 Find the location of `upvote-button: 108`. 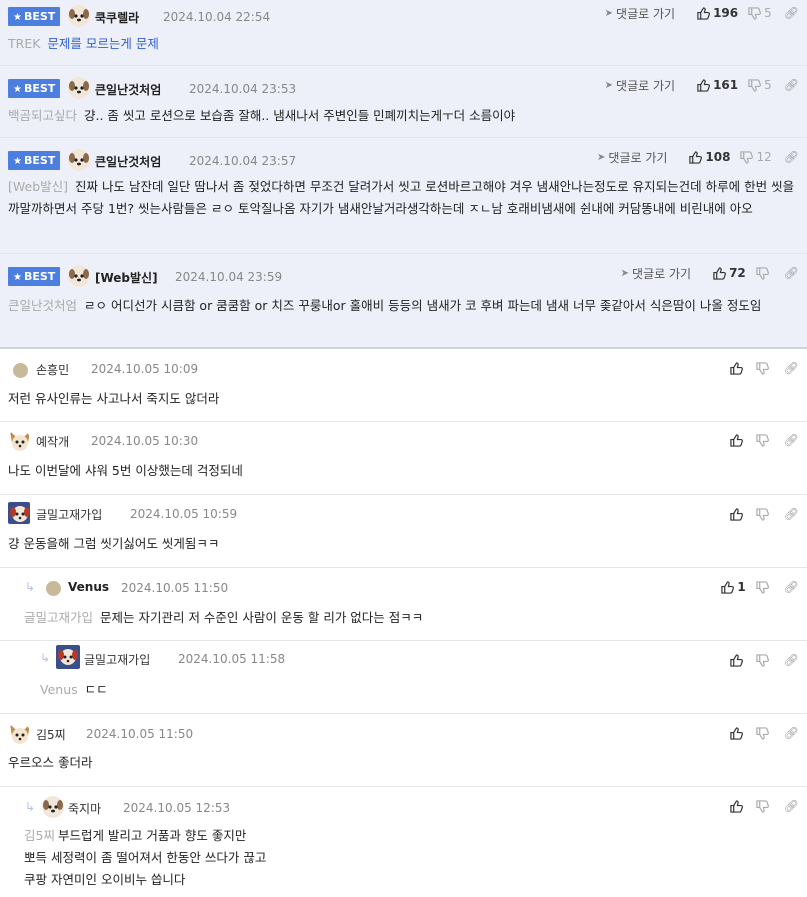

upvote-button: 108 is located at coordinates (709, 157).